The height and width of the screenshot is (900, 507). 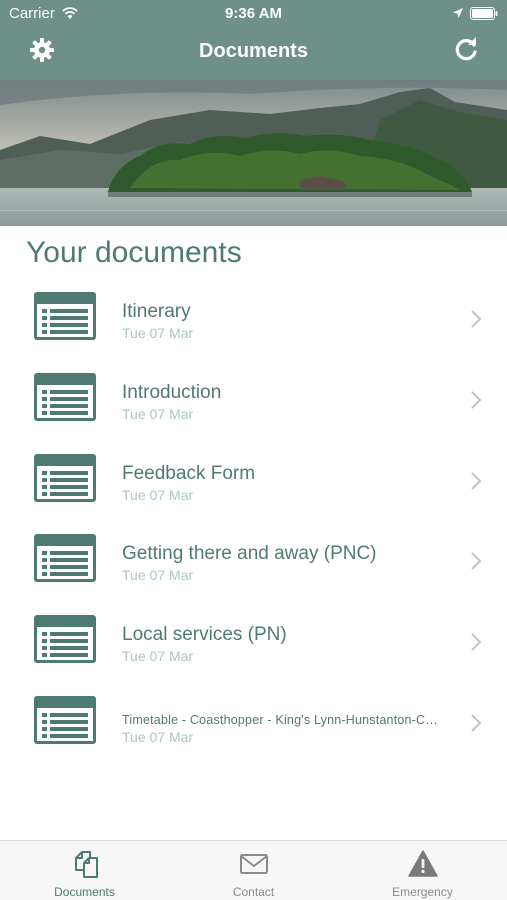 What do you see at coordinates (253, 401) in the screenshot?
I see `document-row: Introduction Tue 07 Mar` at bounding box center [253, 401].